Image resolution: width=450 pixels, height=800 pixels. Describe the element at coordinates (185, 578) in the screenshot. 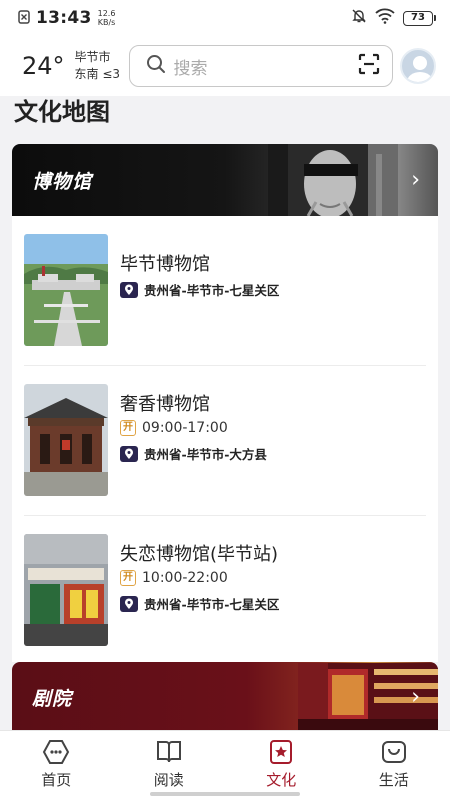

I see `museum-hours: 10:00-22:00` at that location.